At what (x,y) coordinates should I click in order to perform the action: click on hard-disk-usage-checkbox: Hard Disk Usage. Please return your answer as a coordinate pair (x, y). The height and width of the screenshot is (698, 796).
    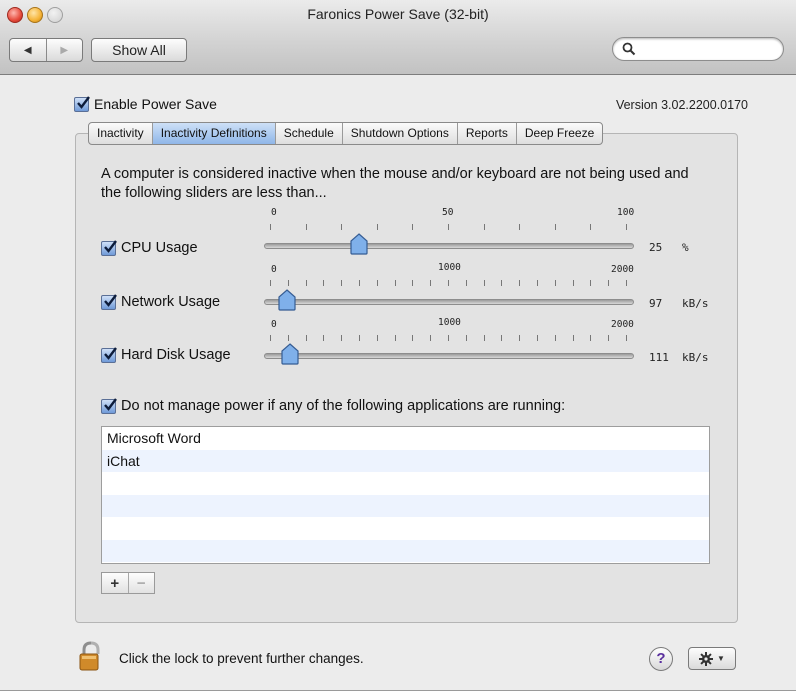
    Looking at the image, I should click on (166, 354).